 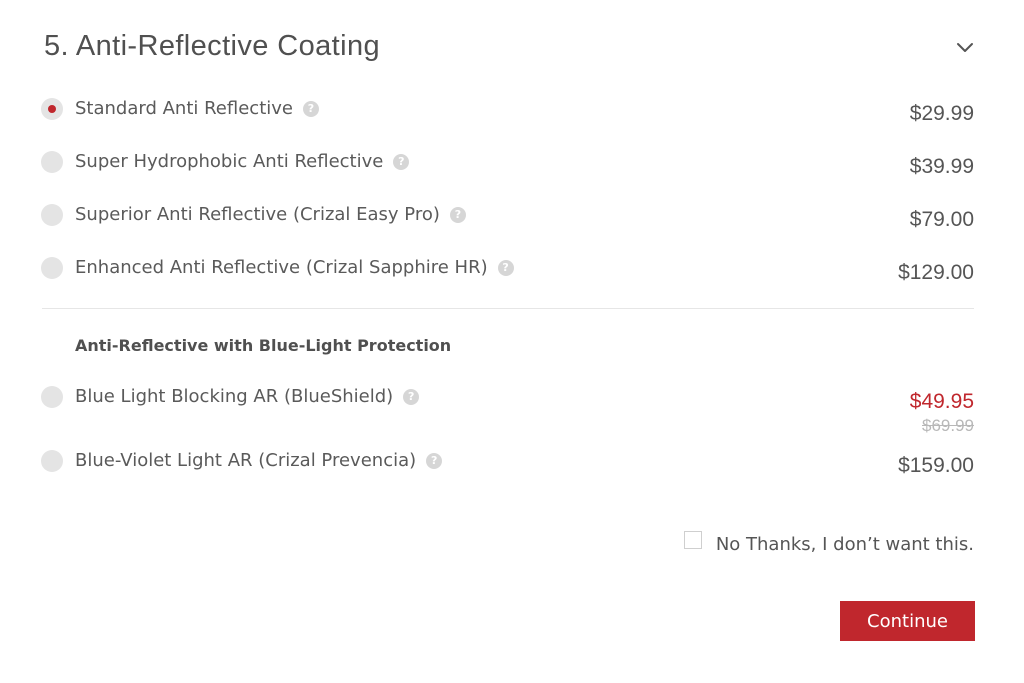 I want to click on option-label: Blue-Violet Light AR (Crizal Prevencia), so click(x=246, y=460).